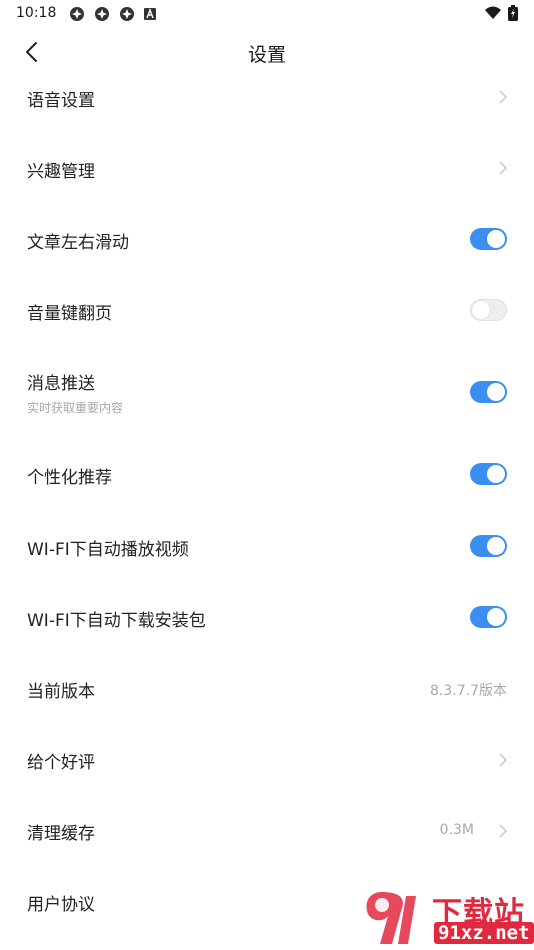 This screenshot has height=950, width=534. I want to click on setting-label: WI-FI下自动播放视频, so click(108, 550).